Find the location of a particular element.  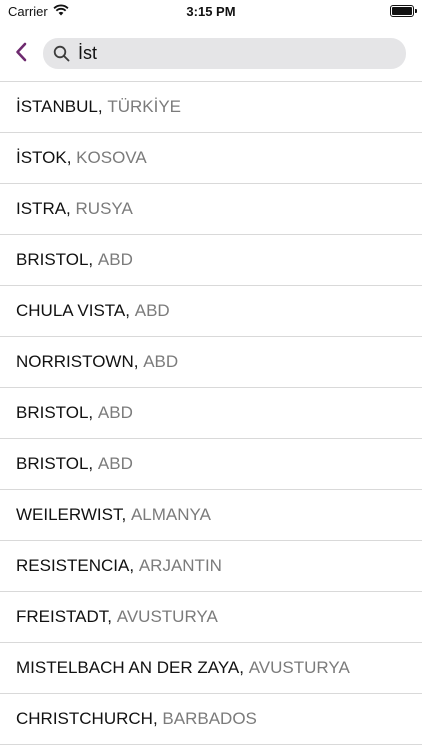

status-bar: Carrier 3:15 PM is located at coordinates (211, 12).